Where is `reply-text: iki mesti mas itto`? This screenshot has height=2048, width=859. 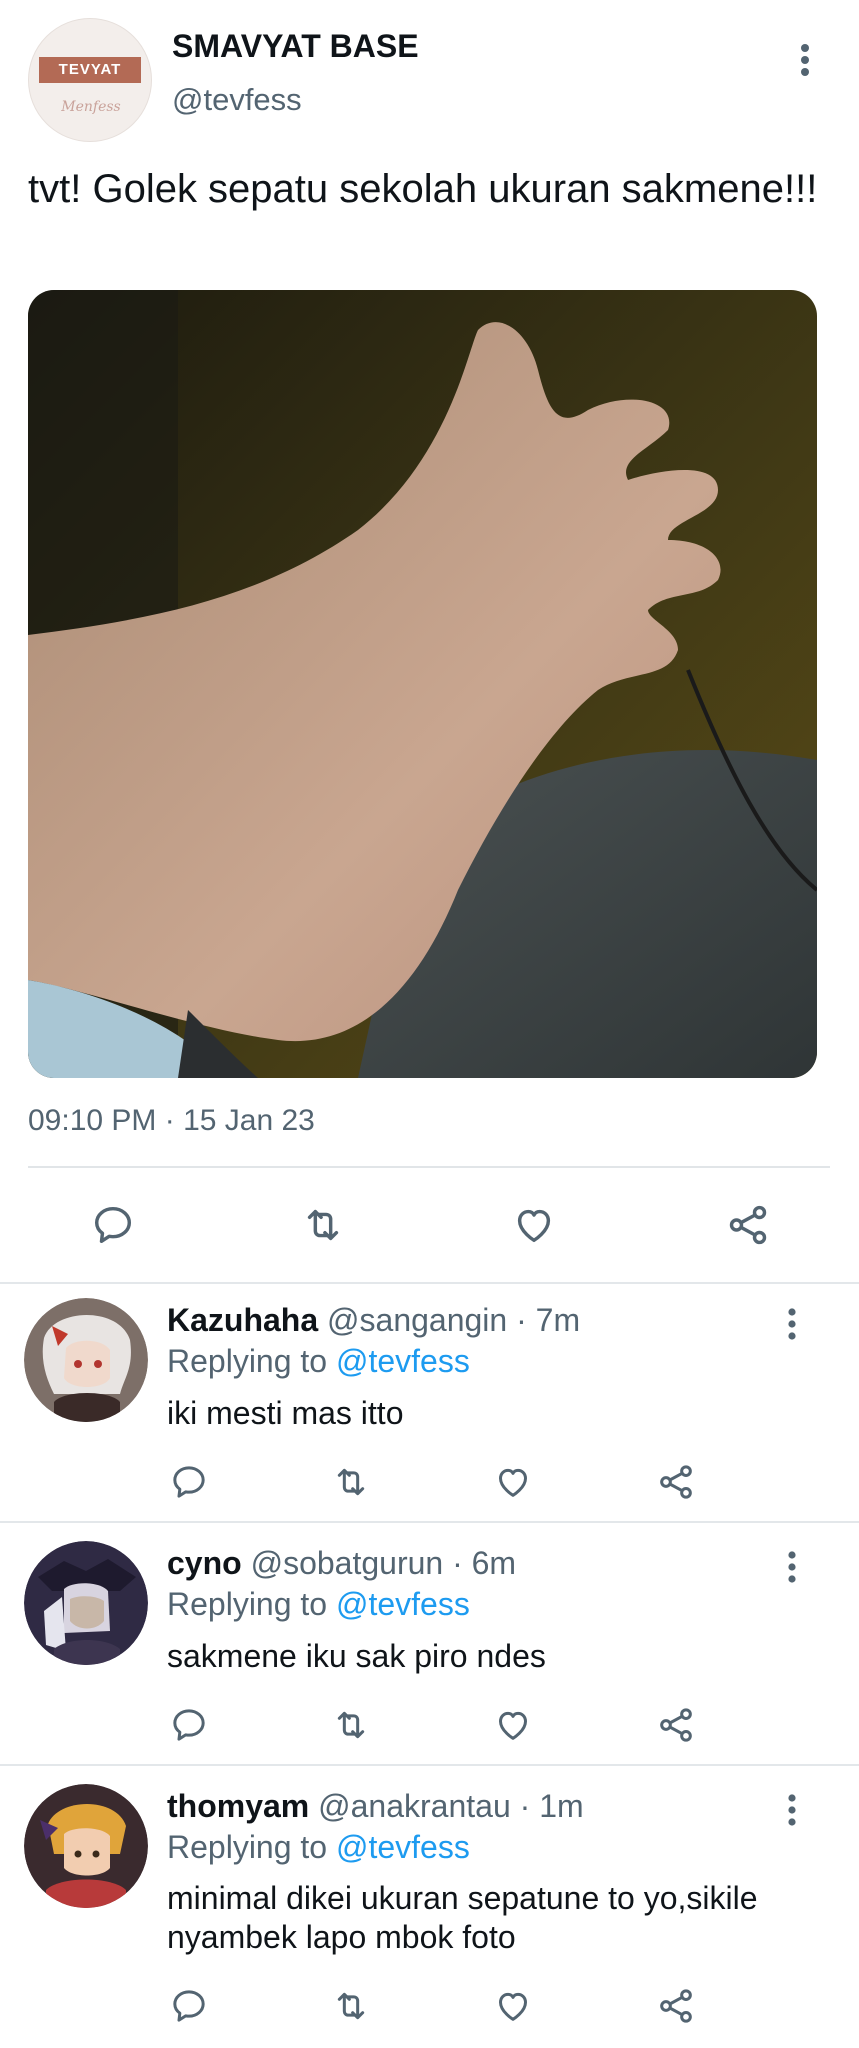 reply-text: iki mesti mas itto is located at coordinates (285, 1413).